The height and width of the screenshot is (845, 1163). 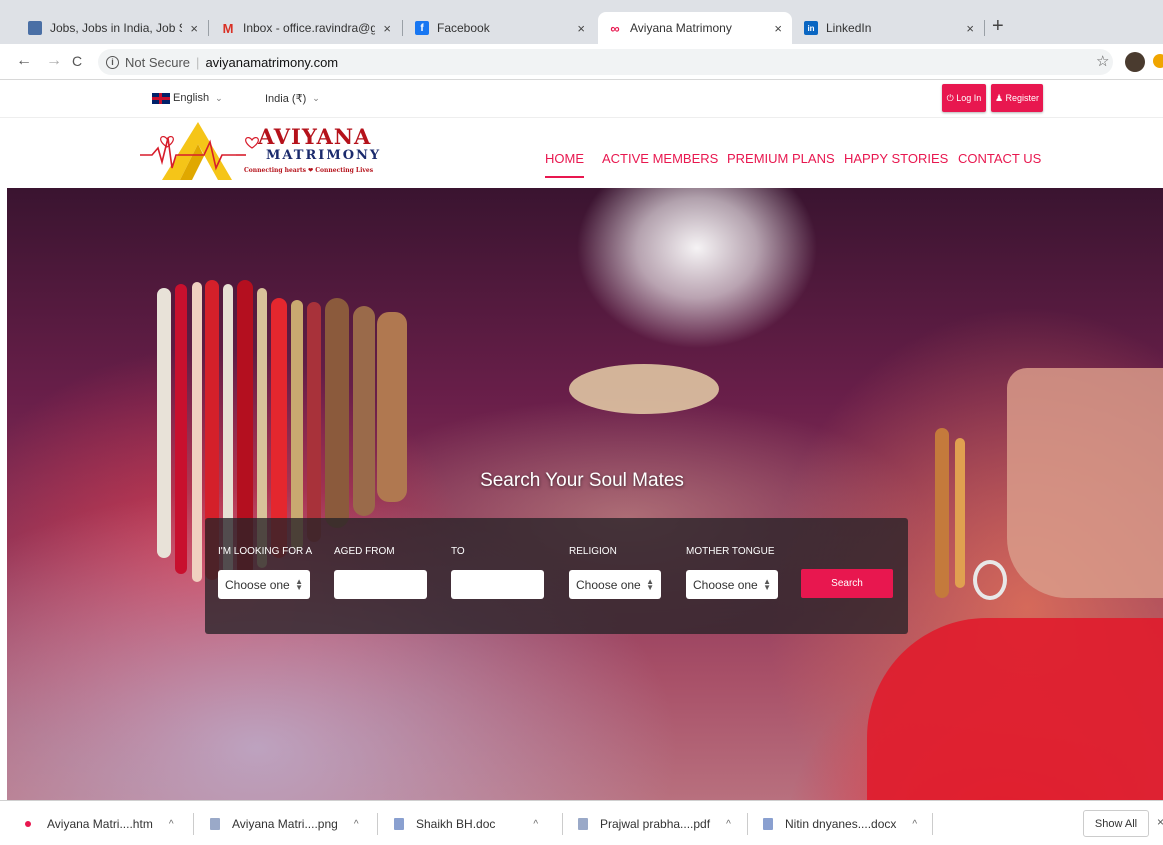 I want to click on security-status: Not Secure, so click(x=158, y=62).